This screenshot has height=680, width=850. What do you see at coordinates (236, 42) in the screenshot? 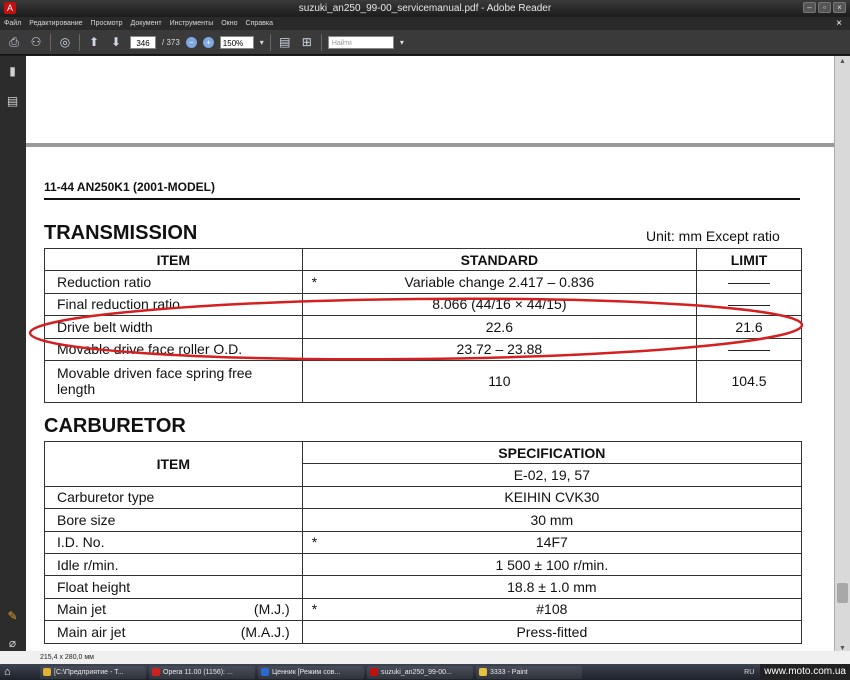
I see `zoom-level-select: 150%` at bounding box center [236, 42].